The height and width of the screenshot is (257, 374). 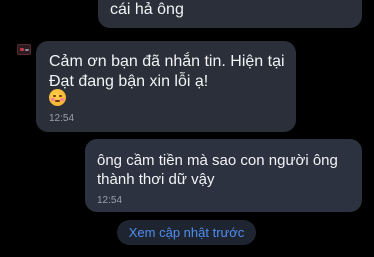 I want to click on load-previous-updates-button: Xem cập nhật trước, so click(x=186, y=232).